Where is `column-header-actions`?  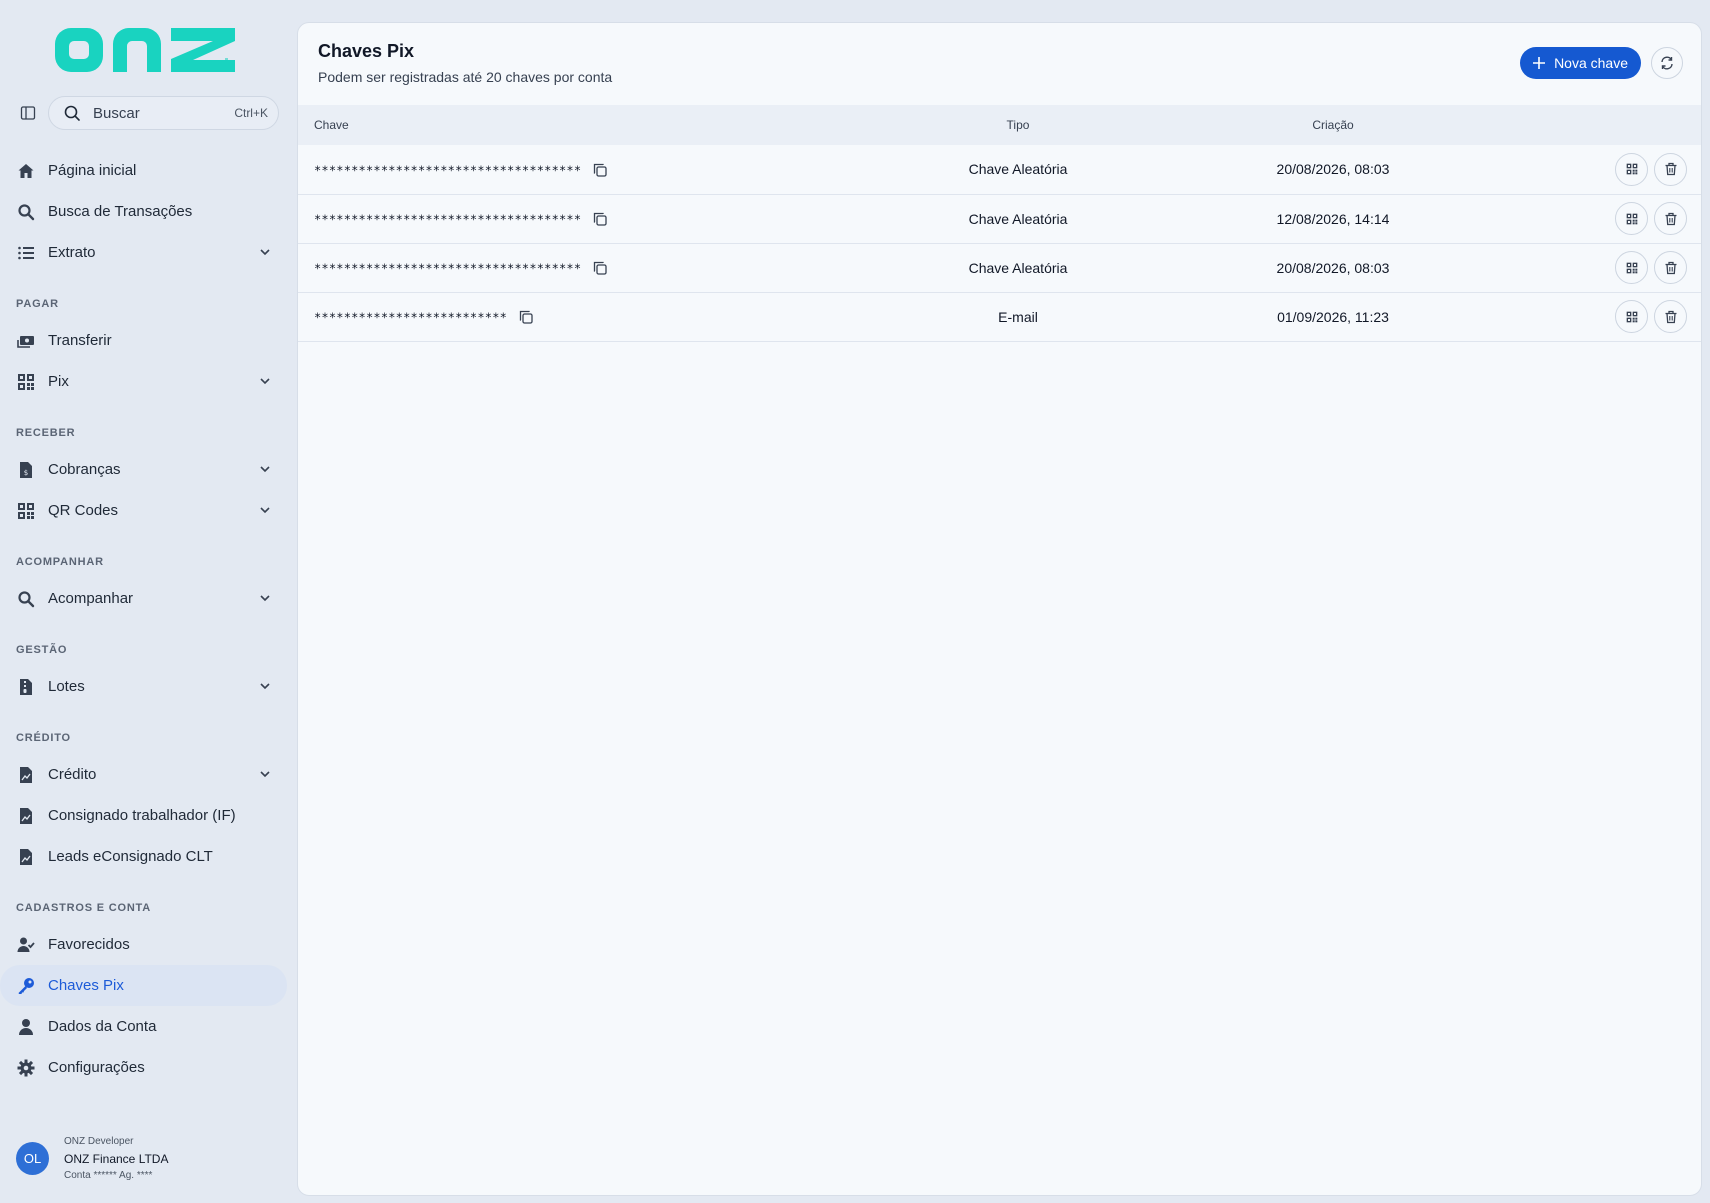 column-header-actions is located at coordinates (1599, 125).